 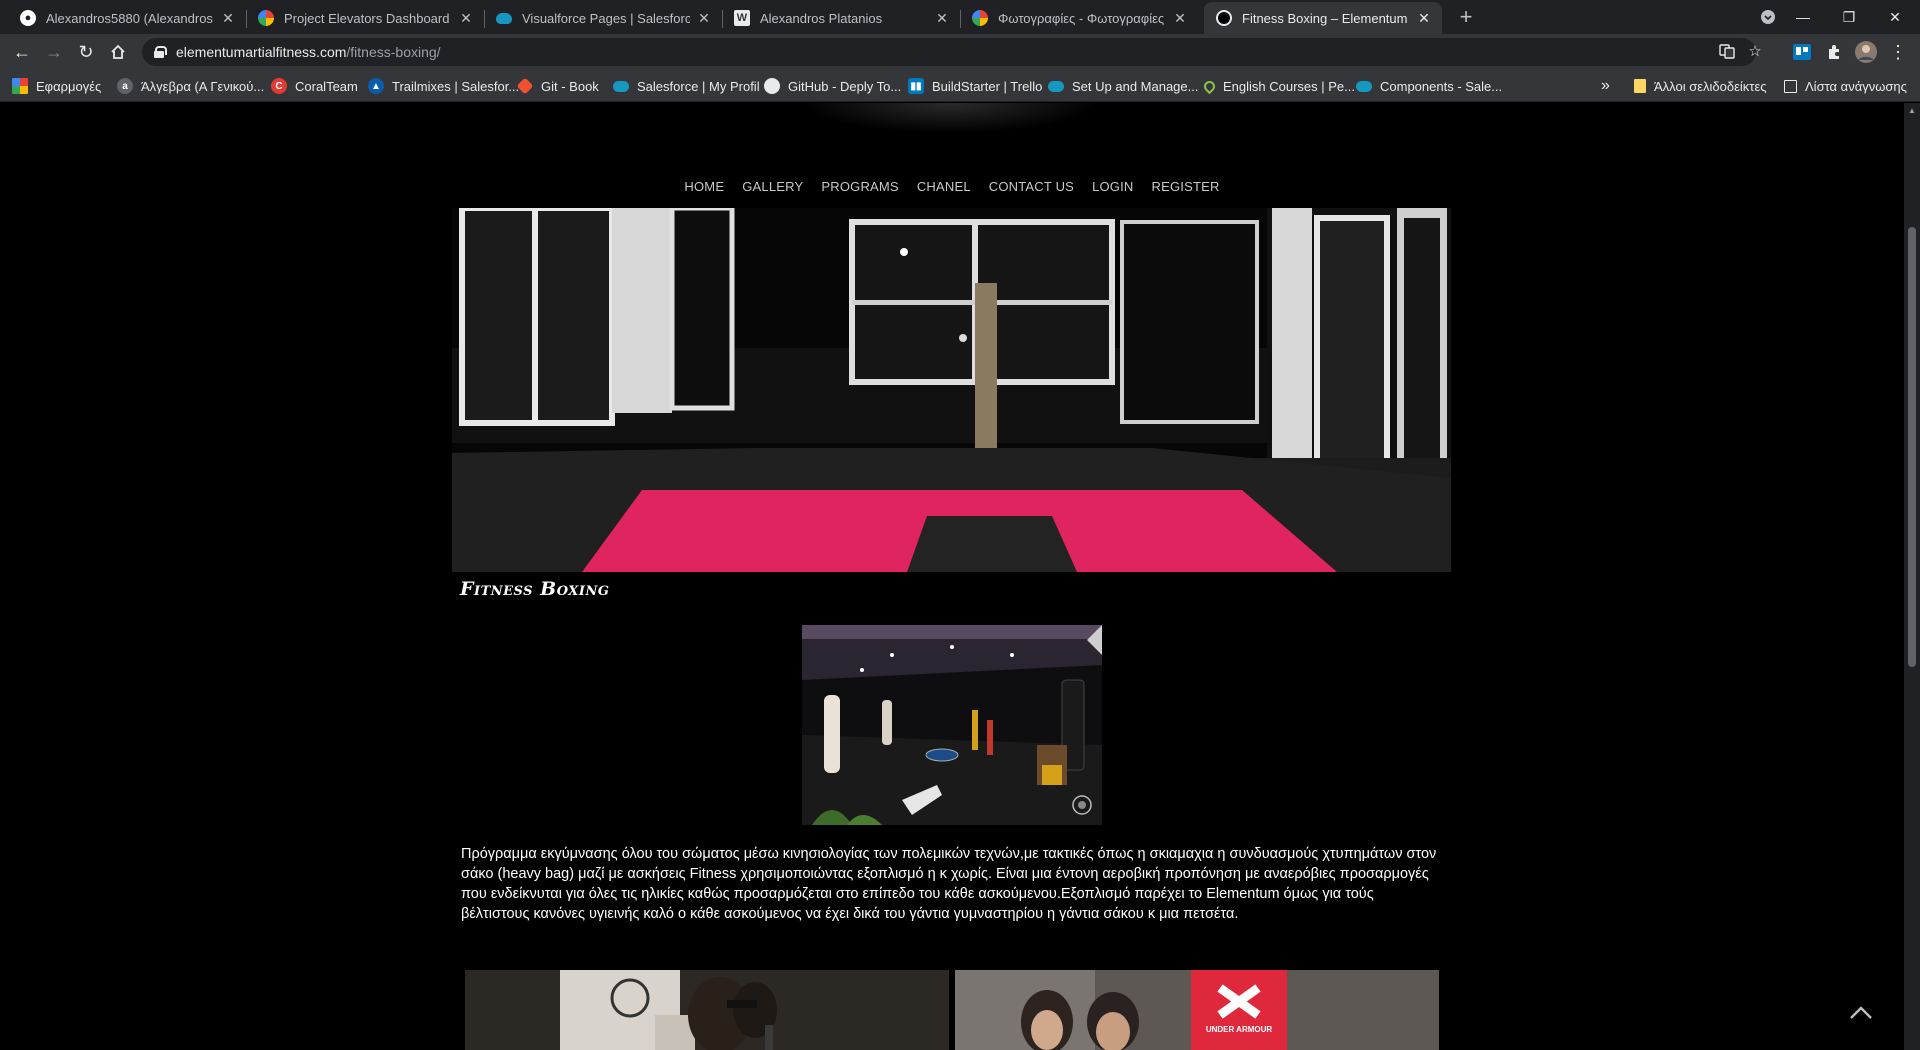 What do you see at coordinates (742, 18) in the screenshot?
I see `wordpress-icon: W` at bounding box center [742, 18].